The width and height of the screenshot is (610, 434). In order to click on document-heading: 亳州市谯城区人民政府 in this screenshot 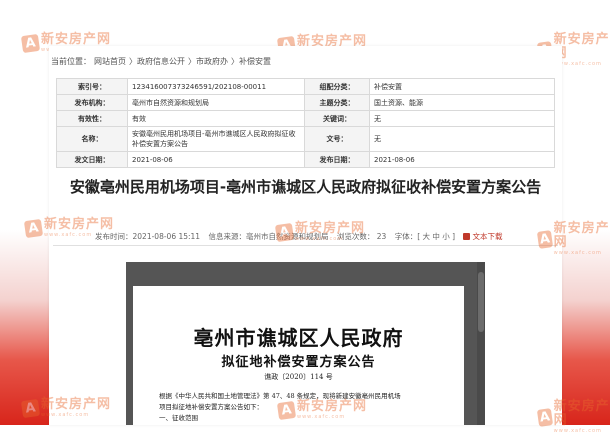, I will do `click(298, 338)`.